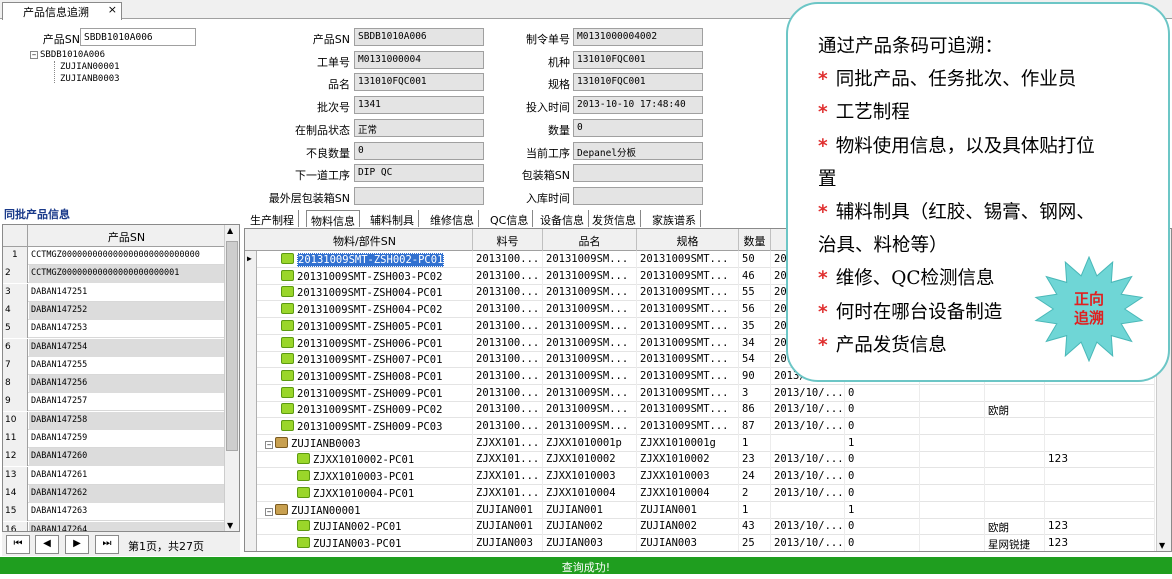  Describe the element at coordinates (114, 420) in the screenshot. I see `batch-row: 10 DABAN147258` at that location.